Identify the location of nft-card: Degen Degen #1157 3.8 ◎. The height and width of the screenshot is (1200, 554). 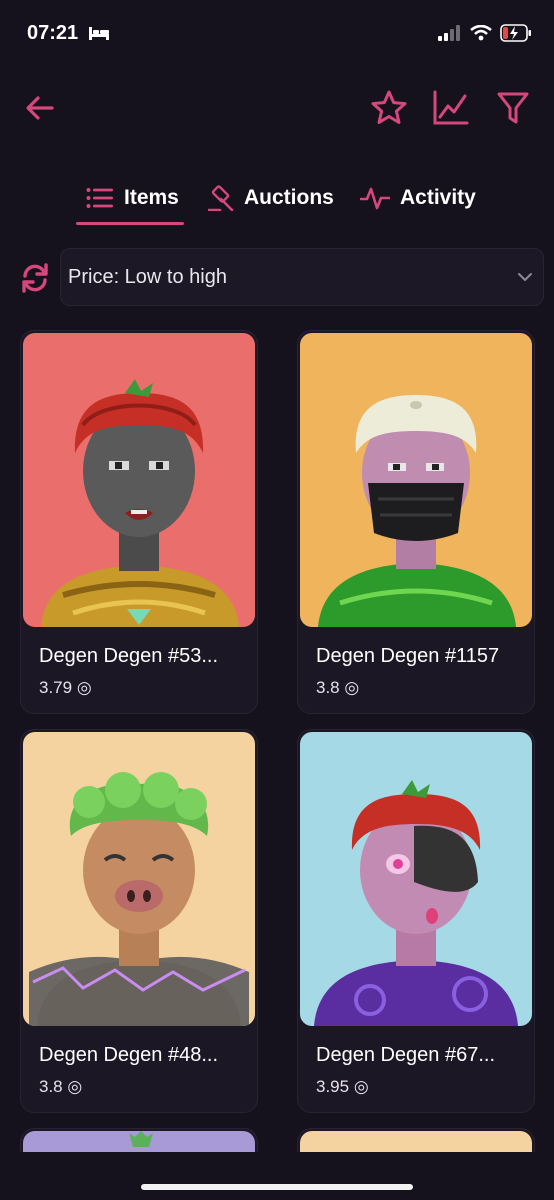
(416, 522).